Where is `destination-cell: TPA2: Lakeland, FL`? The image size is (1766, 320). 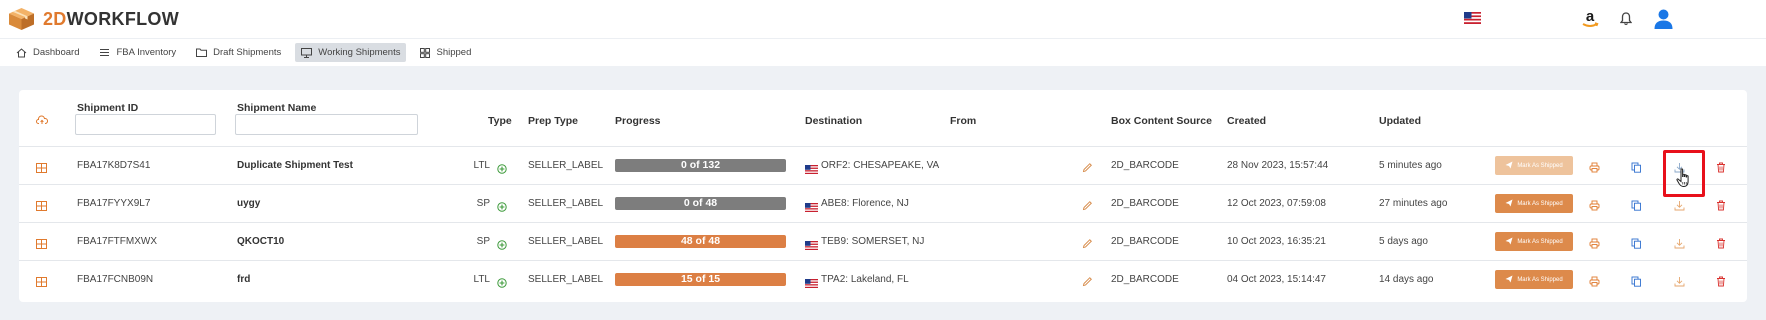
destination-cell: TPA2: Lakeland, FL is located at coordinates (865, 279).